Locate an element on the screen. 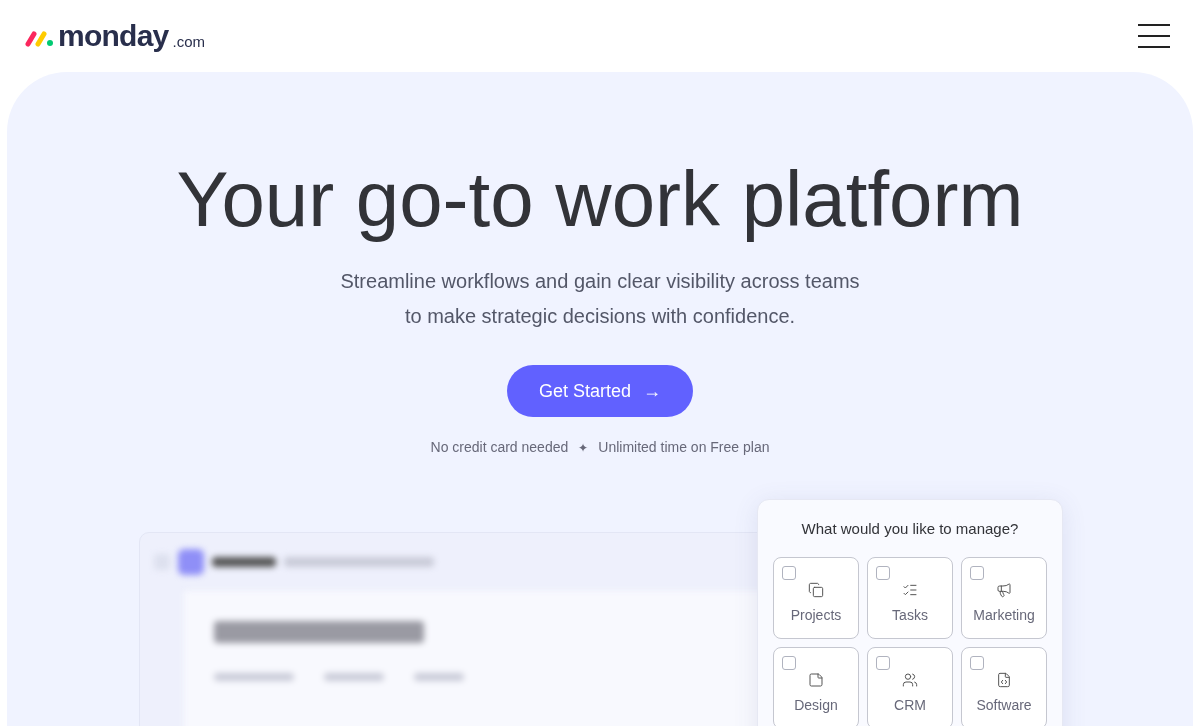 The height and width of the screenshot is (726, 1200). manage-option-tile: CRM is located at coordinates (910, 686).